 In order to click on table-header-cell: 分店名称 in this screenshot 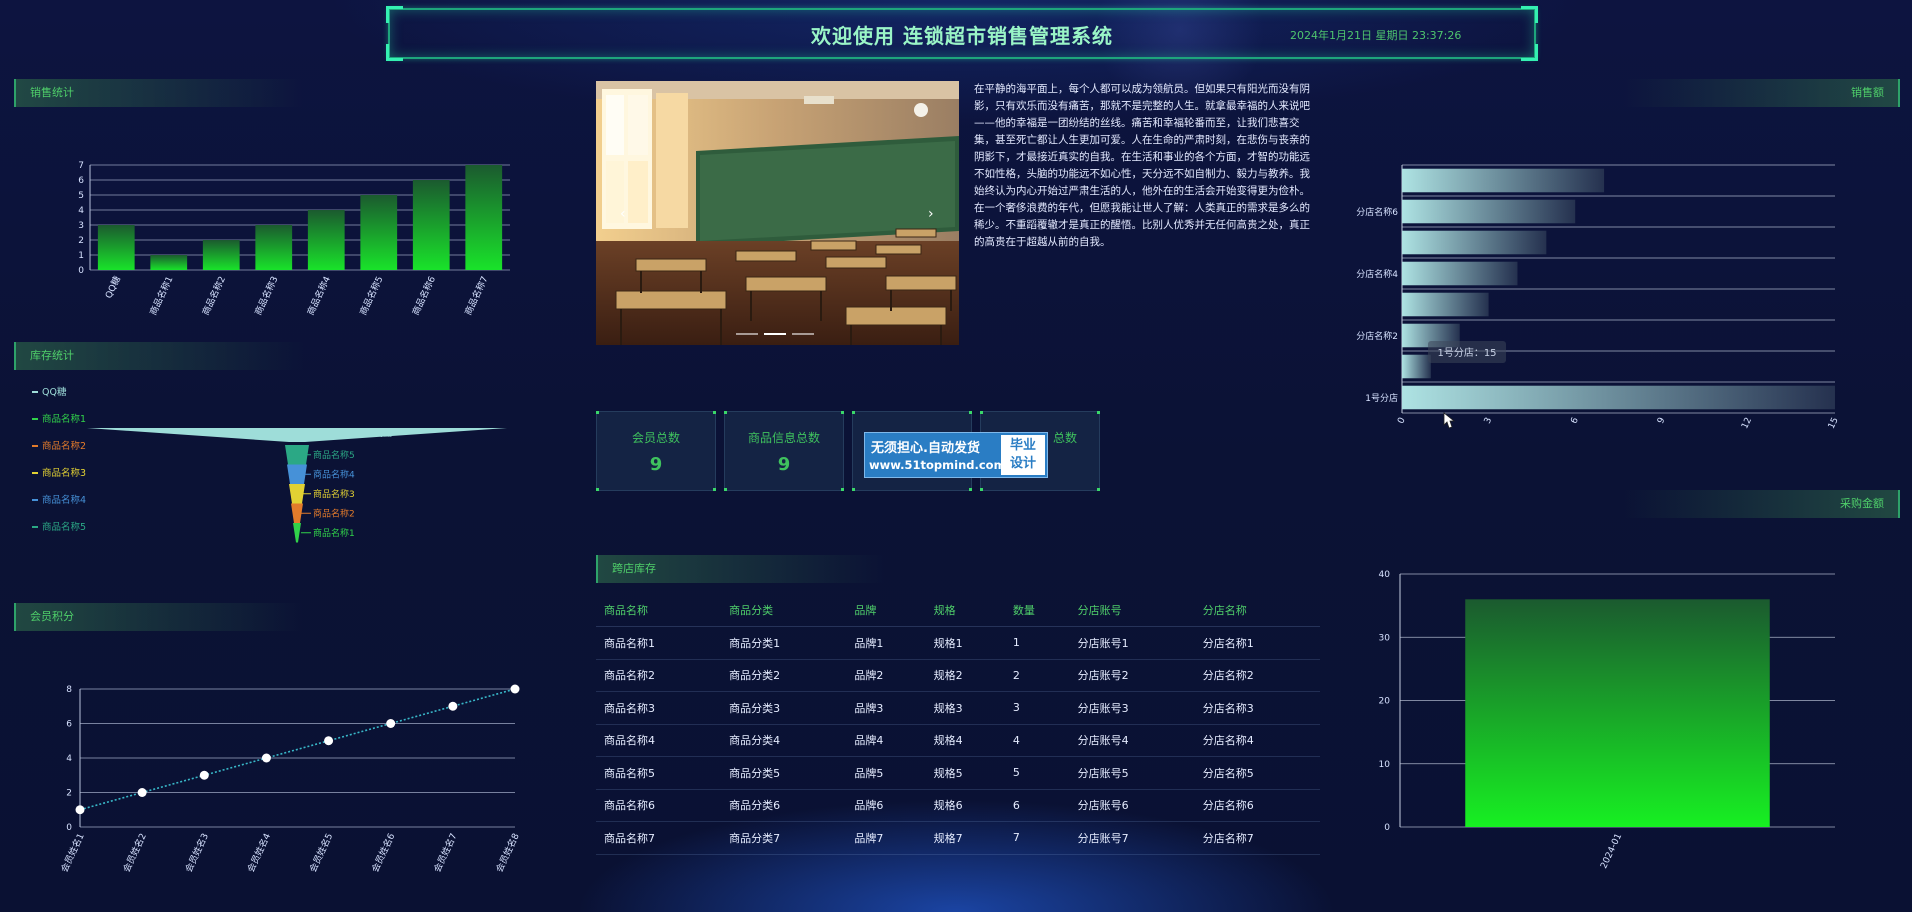, I will do `click(1257, 610)`.